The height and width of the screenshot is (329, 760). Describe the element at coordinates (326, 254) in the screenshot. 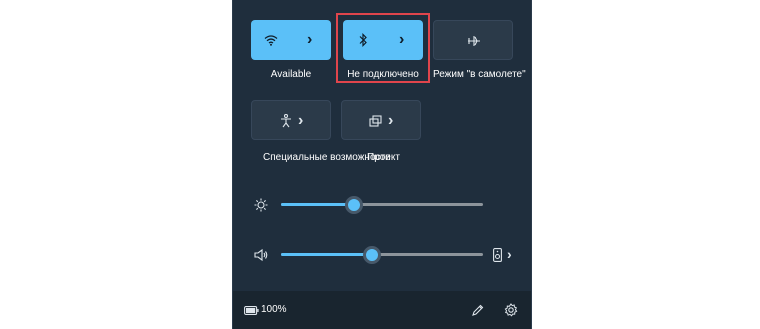

I see `volume-slider-fill` at that location.